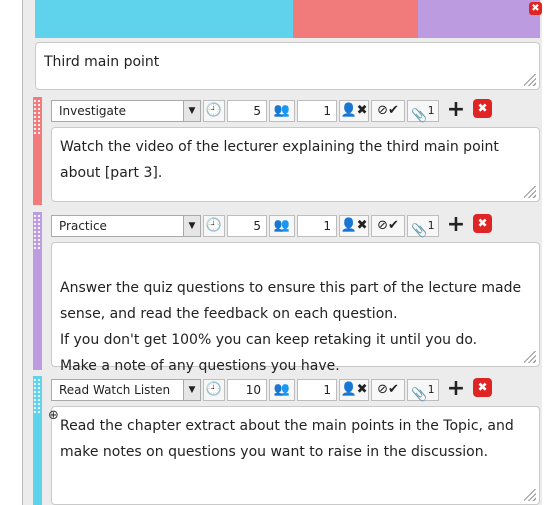  I want to click on main-point-textbox: Third main point, so click(287, 66).